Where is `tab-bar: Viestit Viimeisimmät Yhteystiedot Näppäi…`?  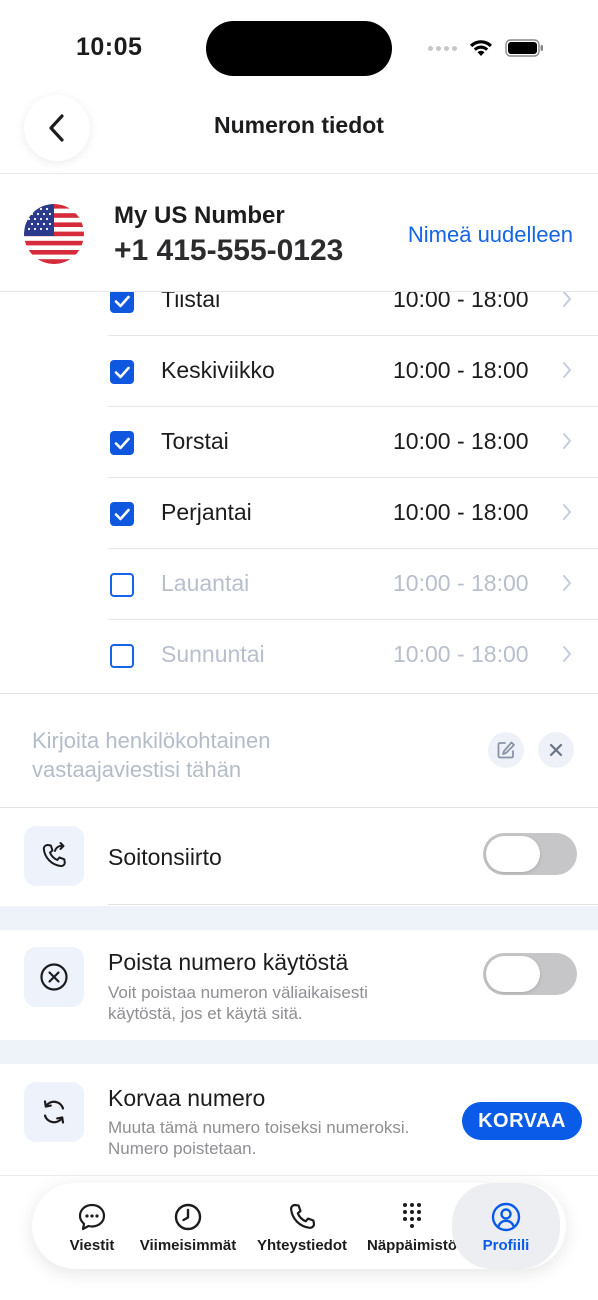 tab-bar: Viestit Viimeisimmät Yhteystiedot Näppäi… is located at coordinates (299, 1226).